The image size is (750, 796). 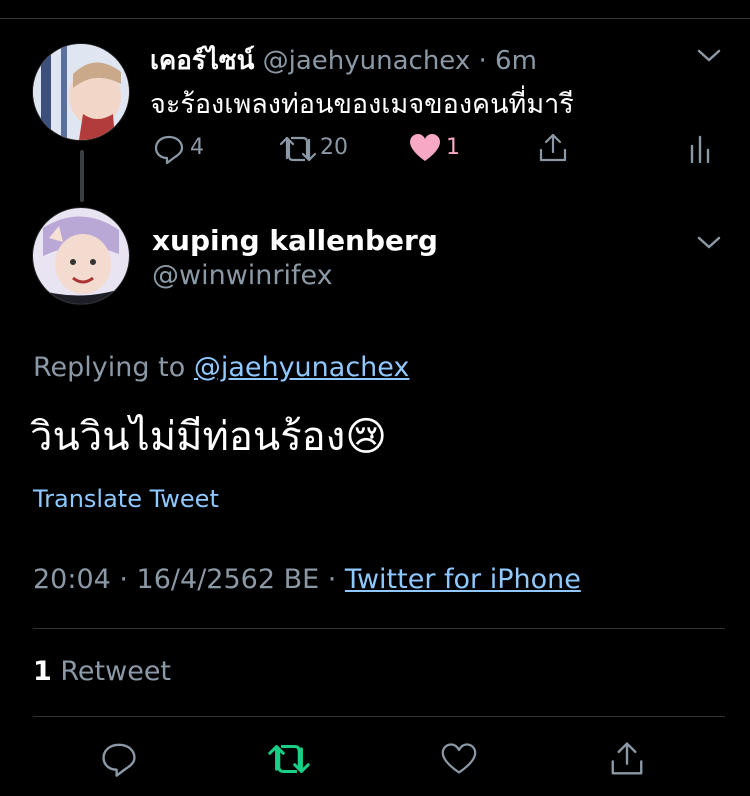 I want to click on avatar-parent, so click(x=81, y=92).